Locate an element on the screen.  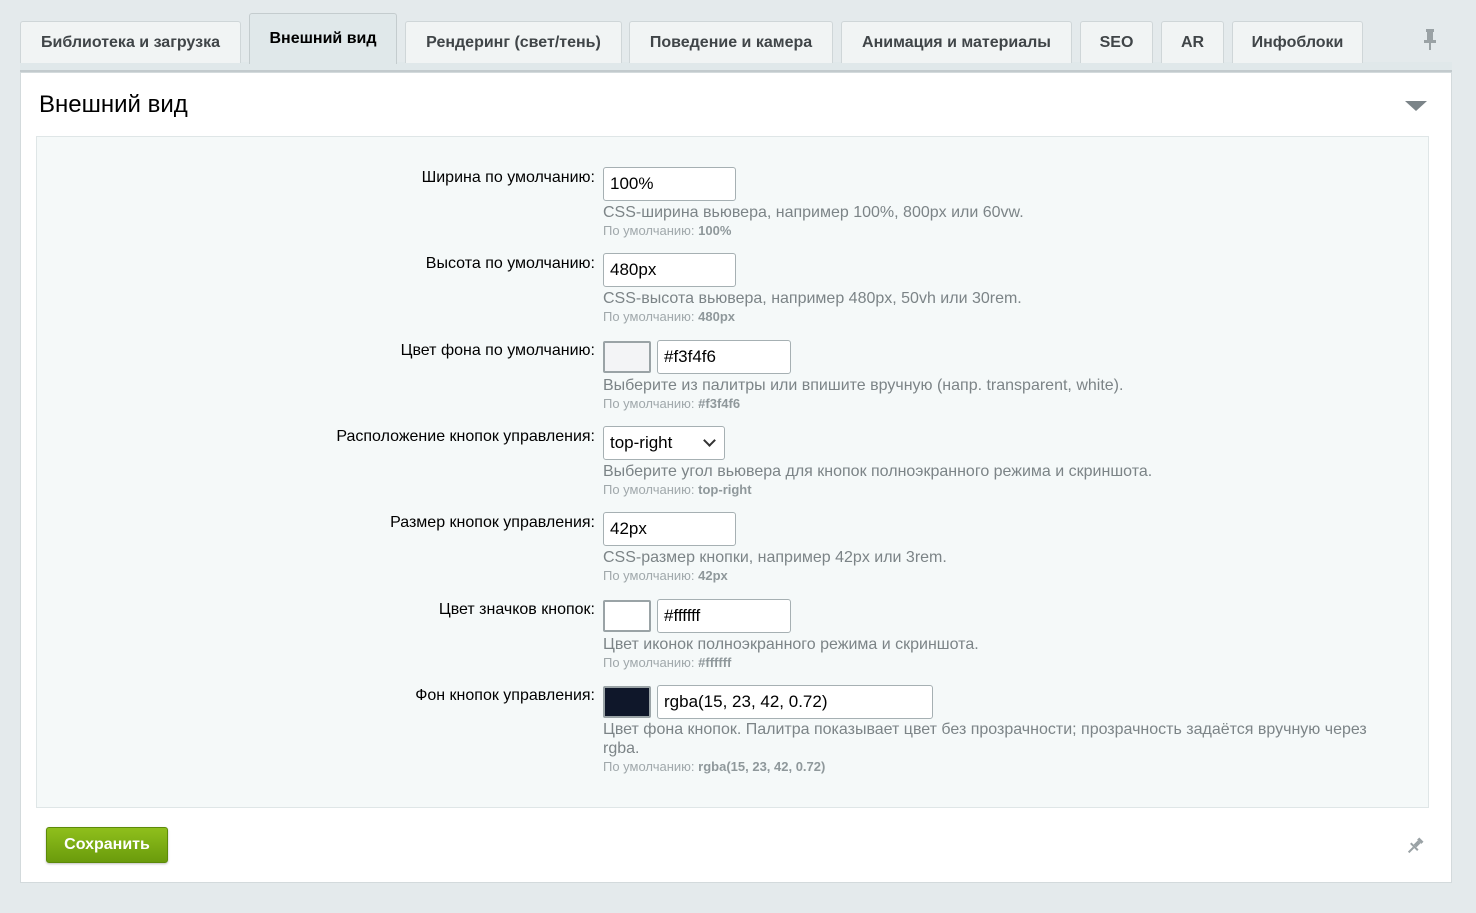
field-default: По умолчанию: 100% is located at coordinates (667, 230).